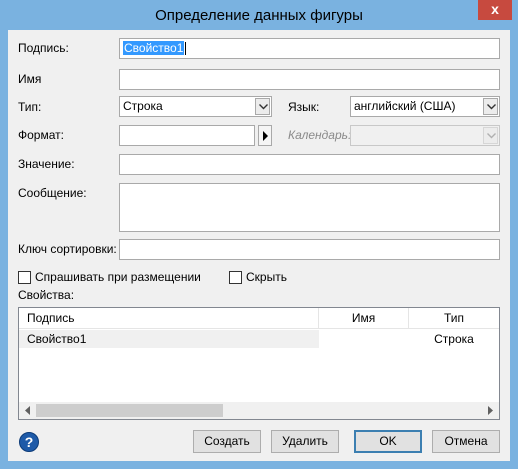 The height and width of the screenshot is (469, 518). Describe the element at coordinates (46, 164) in the screenshot. I see `value-label: Значение:` at that location.